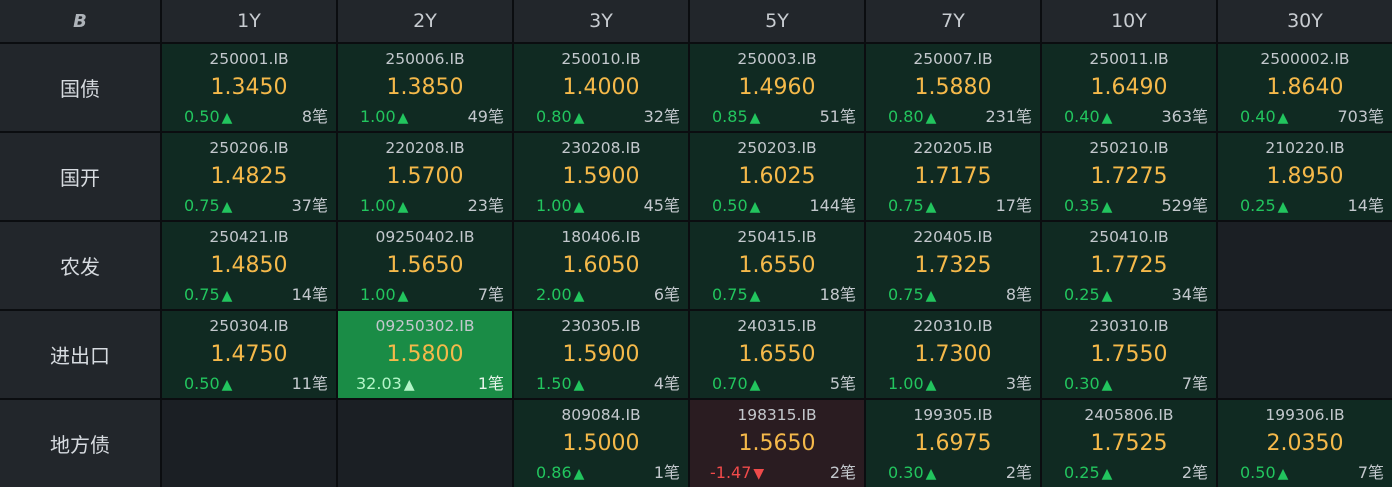 The height and width of the screenshot is (487, 1392). Describe the element at coordinates (425, 176) in the screenshot. I see `bond-quote-cell: 220208.IB 1.5700 1.00 ▲ 23笔` at that location.